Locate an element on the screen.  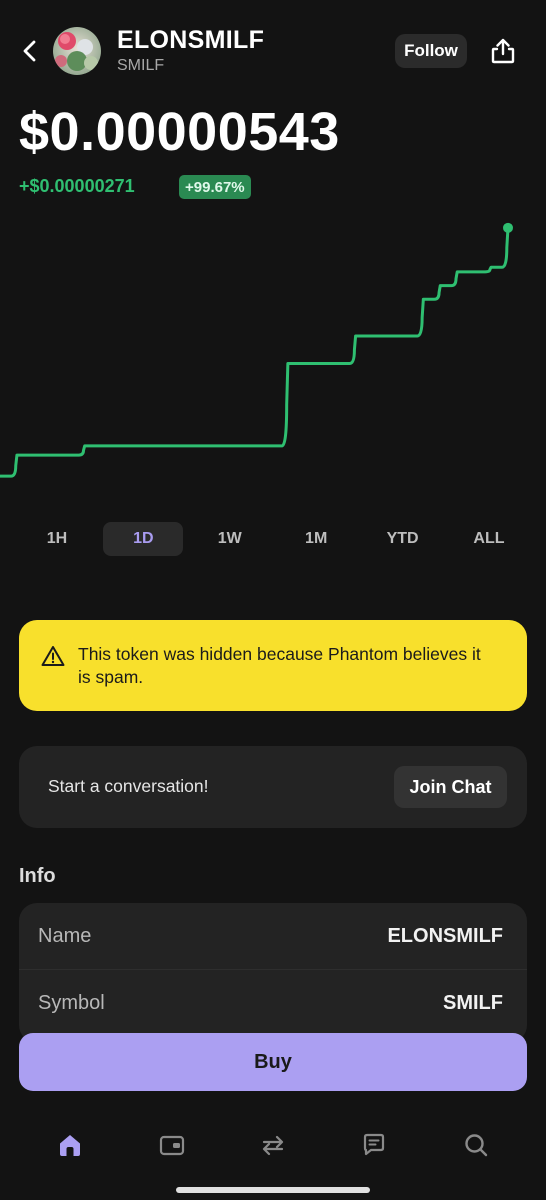
nav-home is located at coordinates (70, 1145).